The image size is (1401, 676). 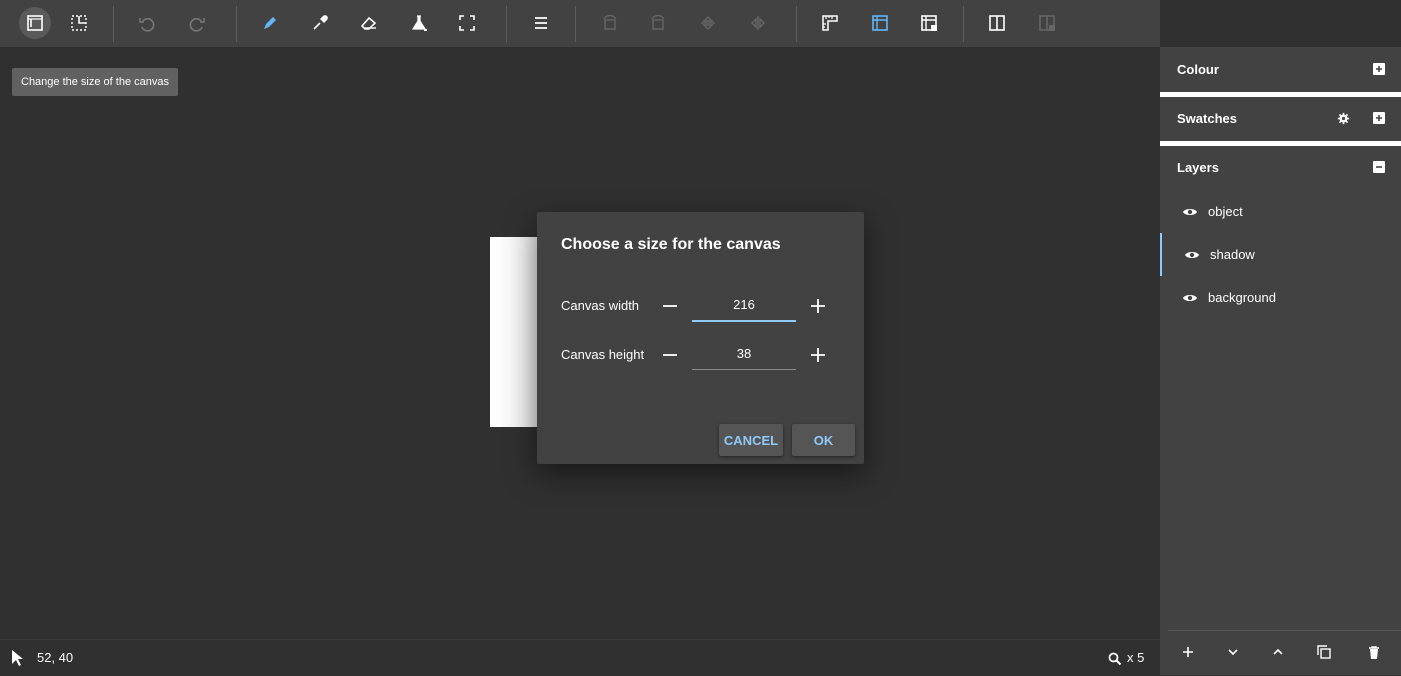 I want to click on lock-grid-icon, so click(x=929, y=23).